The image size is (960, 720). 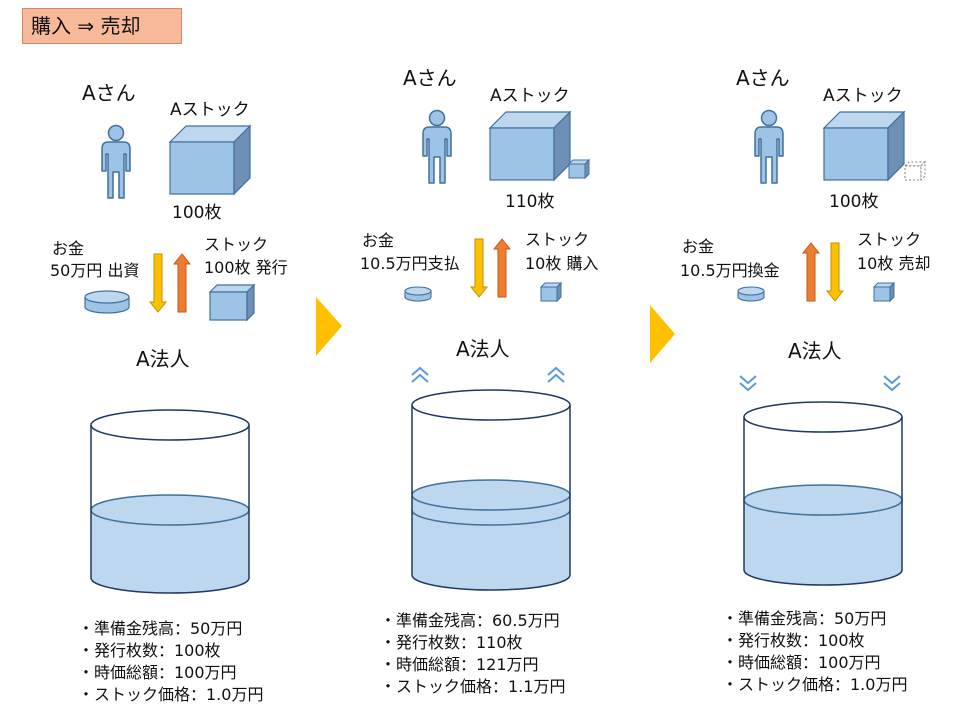 I want to click on fall-chevrons-icon, so click(x=820, y=383).